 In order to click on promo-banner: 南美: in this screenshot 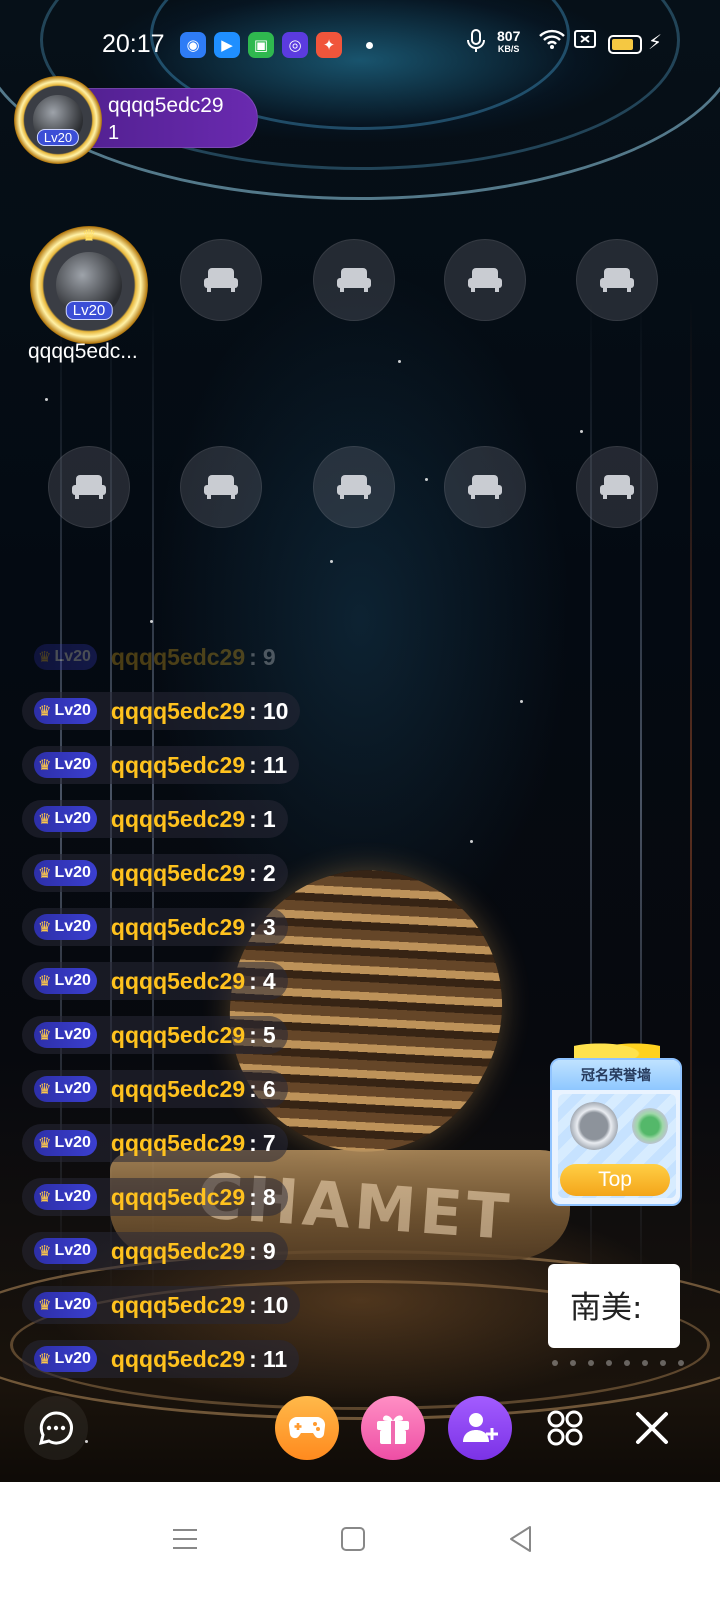, I will do `click(614, 1306)`.